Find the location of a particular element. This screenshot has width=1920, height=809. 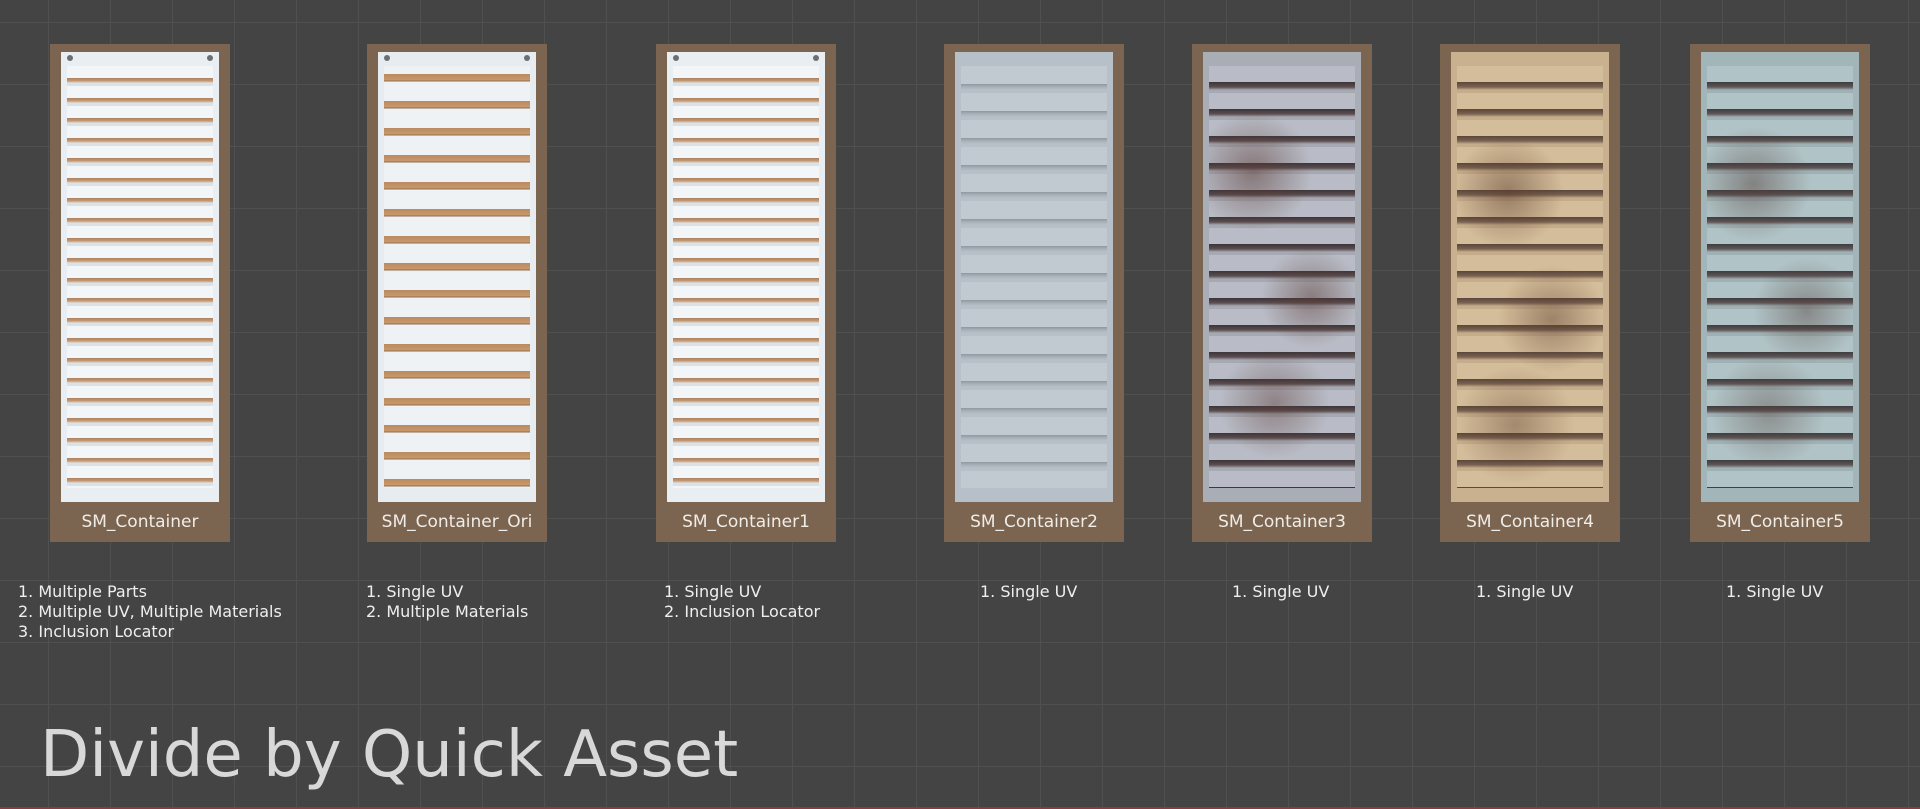

asset-label: SM_Container4 is located at coordinates (1530, 522).